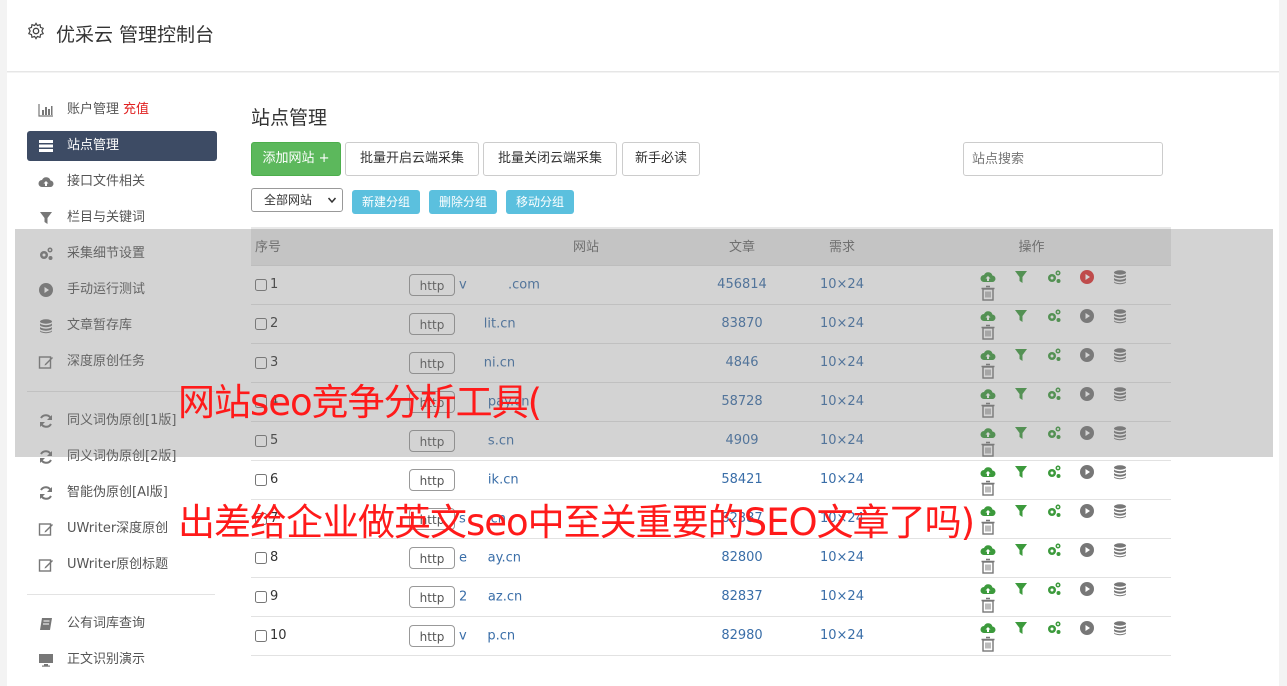 The width and height of the screenshot is (1287, 686). I want to click on site-domain-link: v .com, so click(499, 284).